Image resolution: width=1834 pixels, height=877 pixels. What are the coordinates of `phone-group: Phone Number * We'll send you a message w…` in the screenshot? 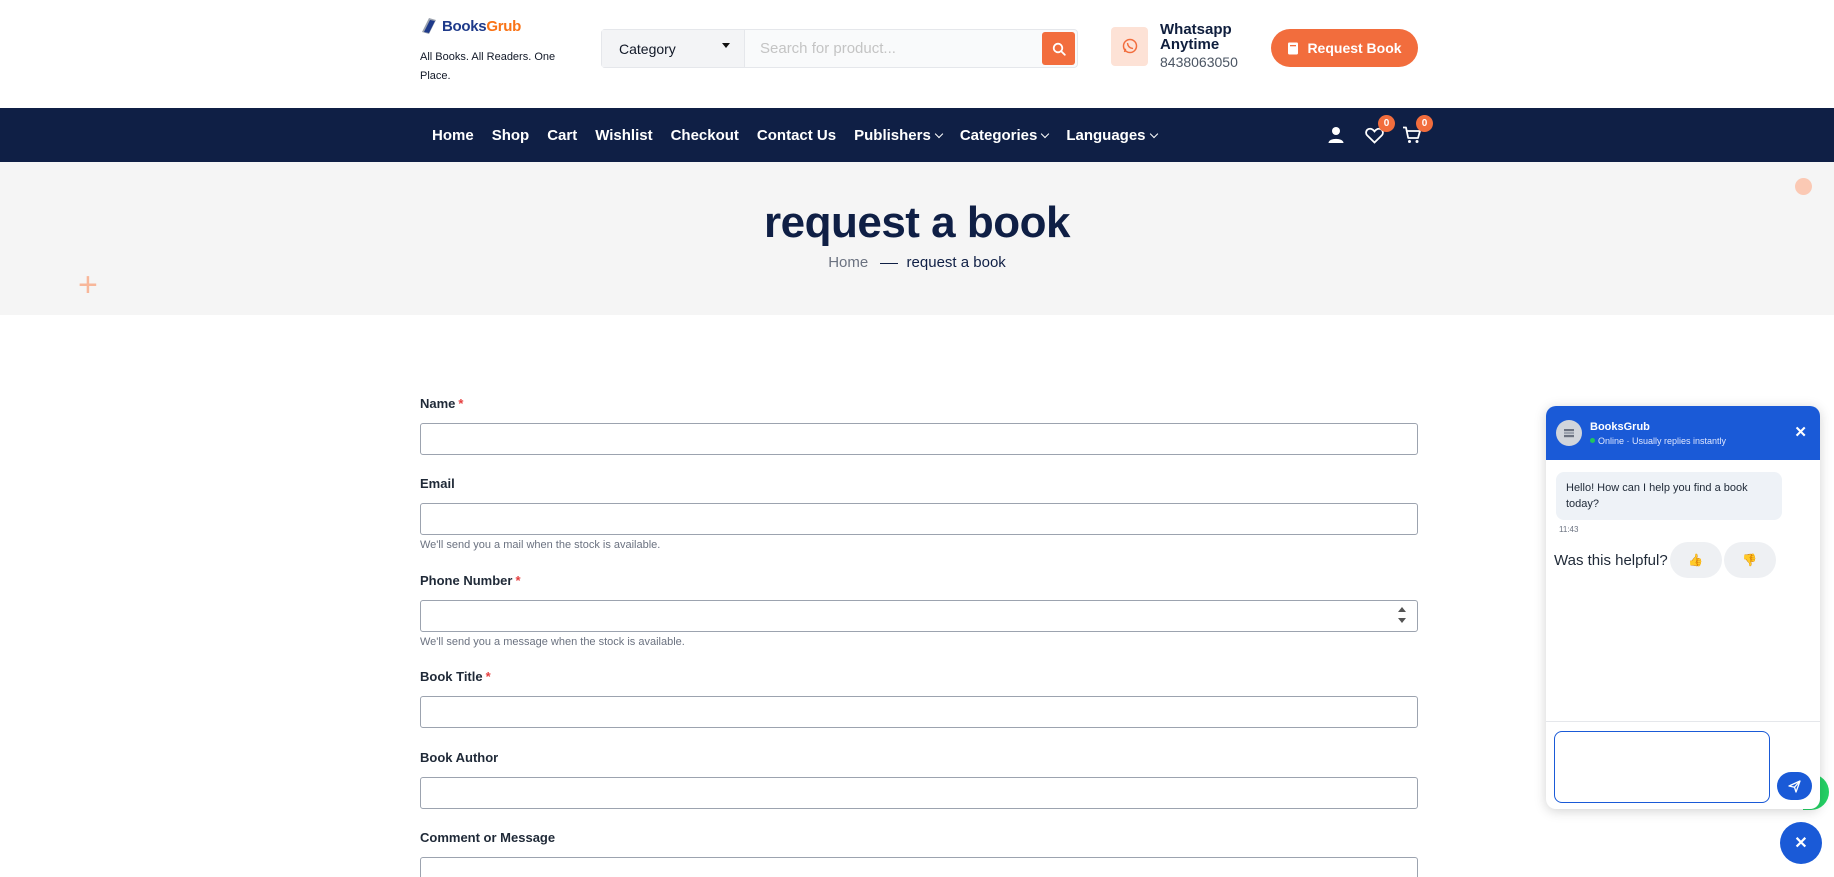 It's located at (919, 610).